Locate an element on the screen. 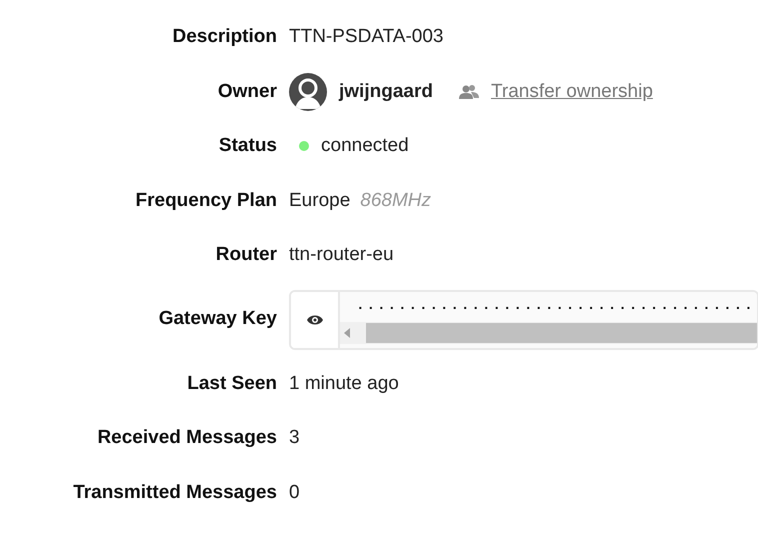 Image resolution: width=758 pixels, height=540 pixels. field-label: Gateway Key is located at coordinates (218, 319).